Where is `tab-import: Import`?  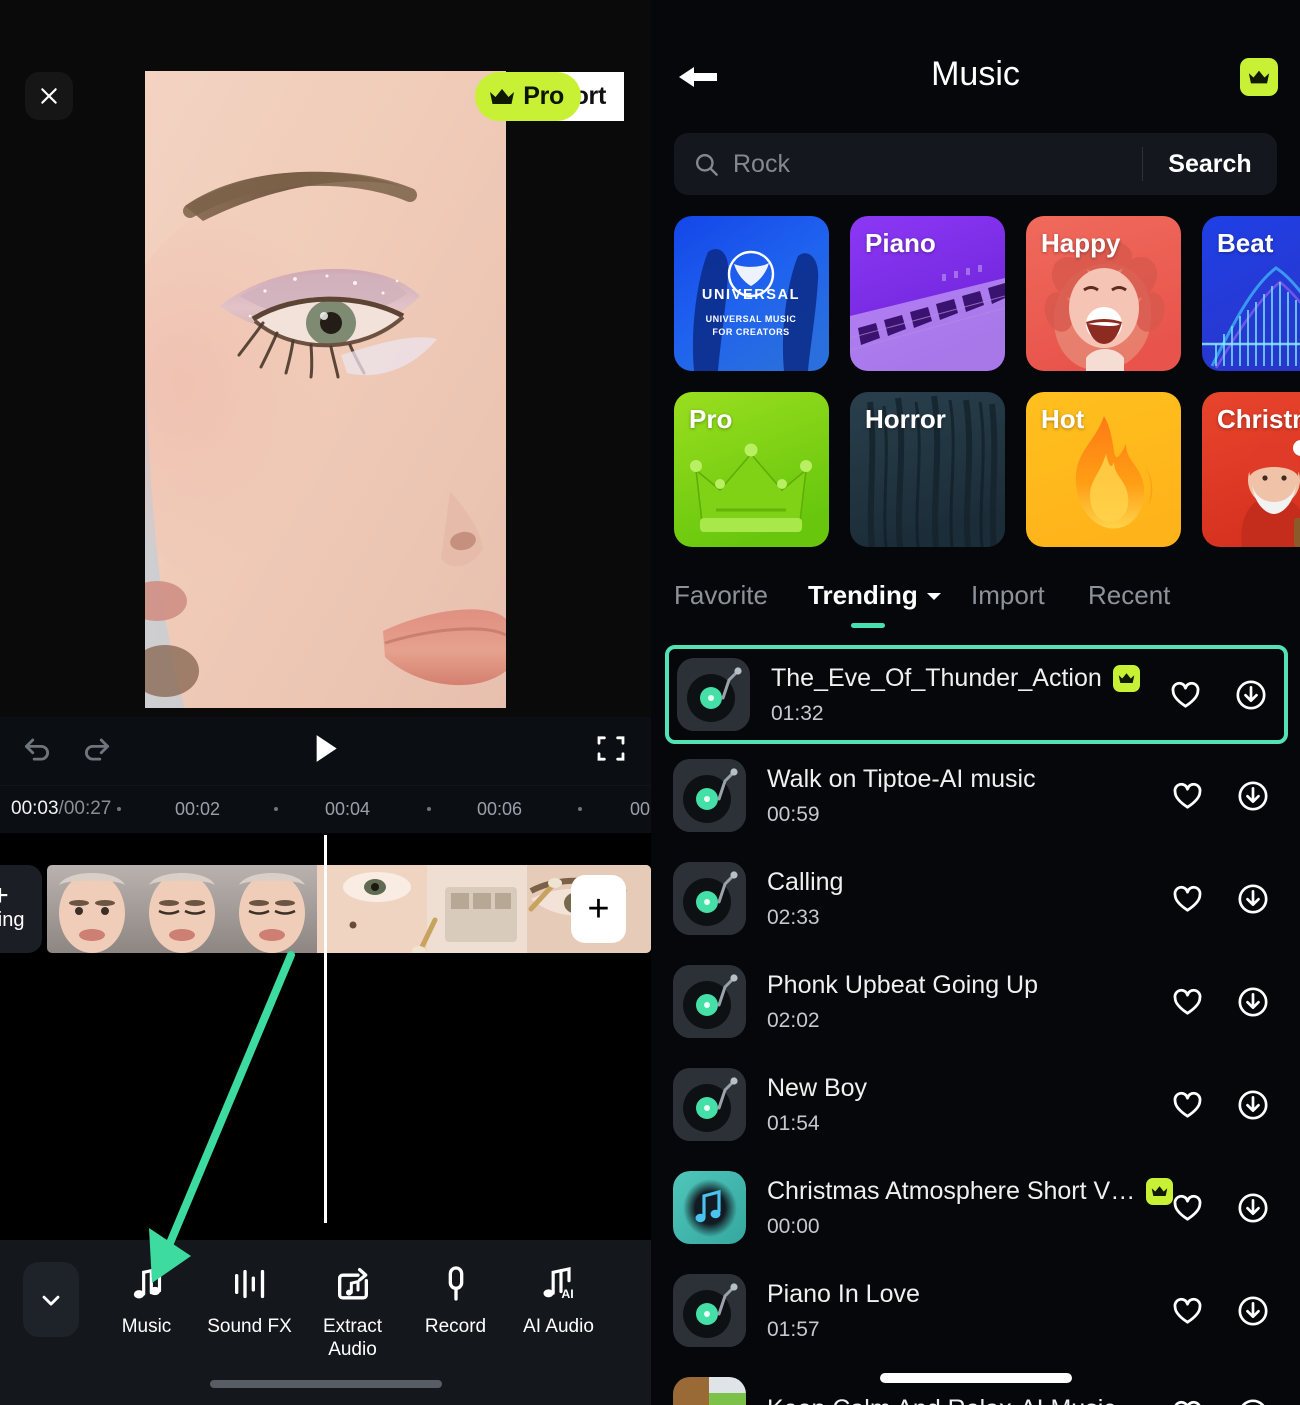
tab-import: Import is located at coordinates (1008, 595).